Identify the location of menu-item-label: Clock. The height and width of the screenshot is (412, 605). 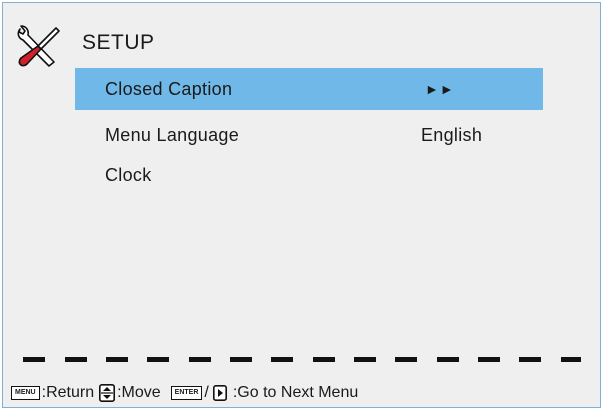
(128, 175).